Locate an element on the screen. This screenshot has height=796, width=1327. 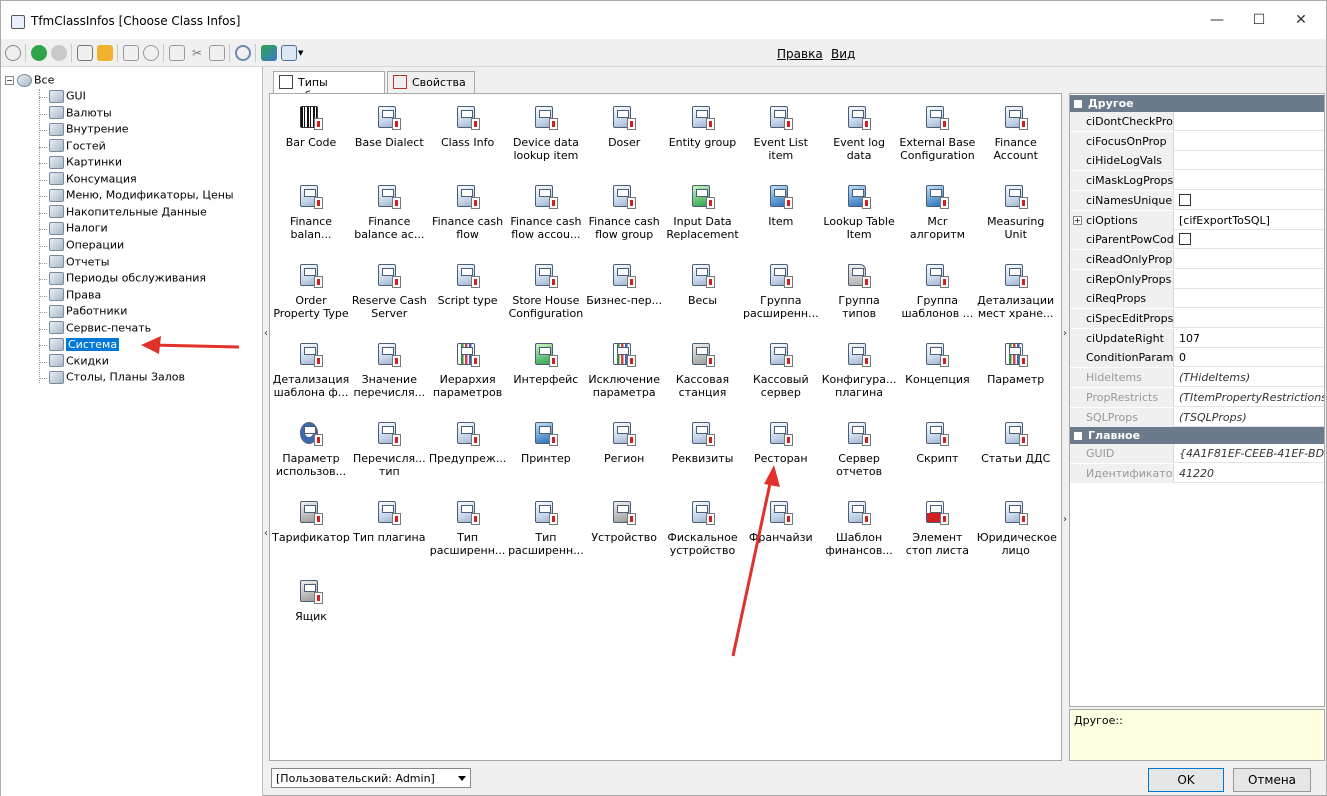
property-value: 41220 is located at coordinates (1250, 473).